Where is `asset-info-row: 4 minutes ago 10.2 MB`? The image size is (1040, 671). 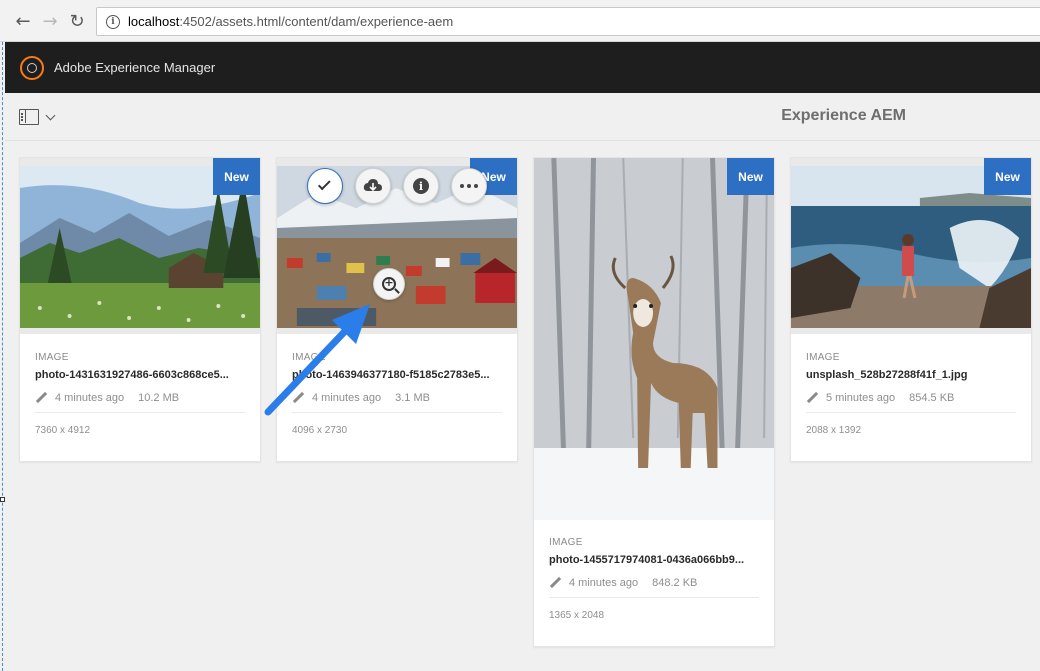
asset-info-row: 4 minutes ago 10.2 MB is located at coordinates (140, 402).